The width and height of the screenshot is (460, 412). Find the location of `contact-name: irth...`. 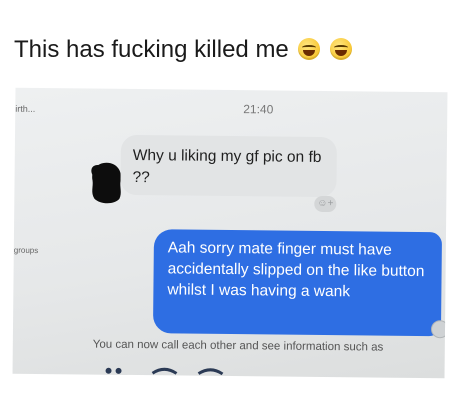

contact-name: irth... is located at coordinates (25, 109).